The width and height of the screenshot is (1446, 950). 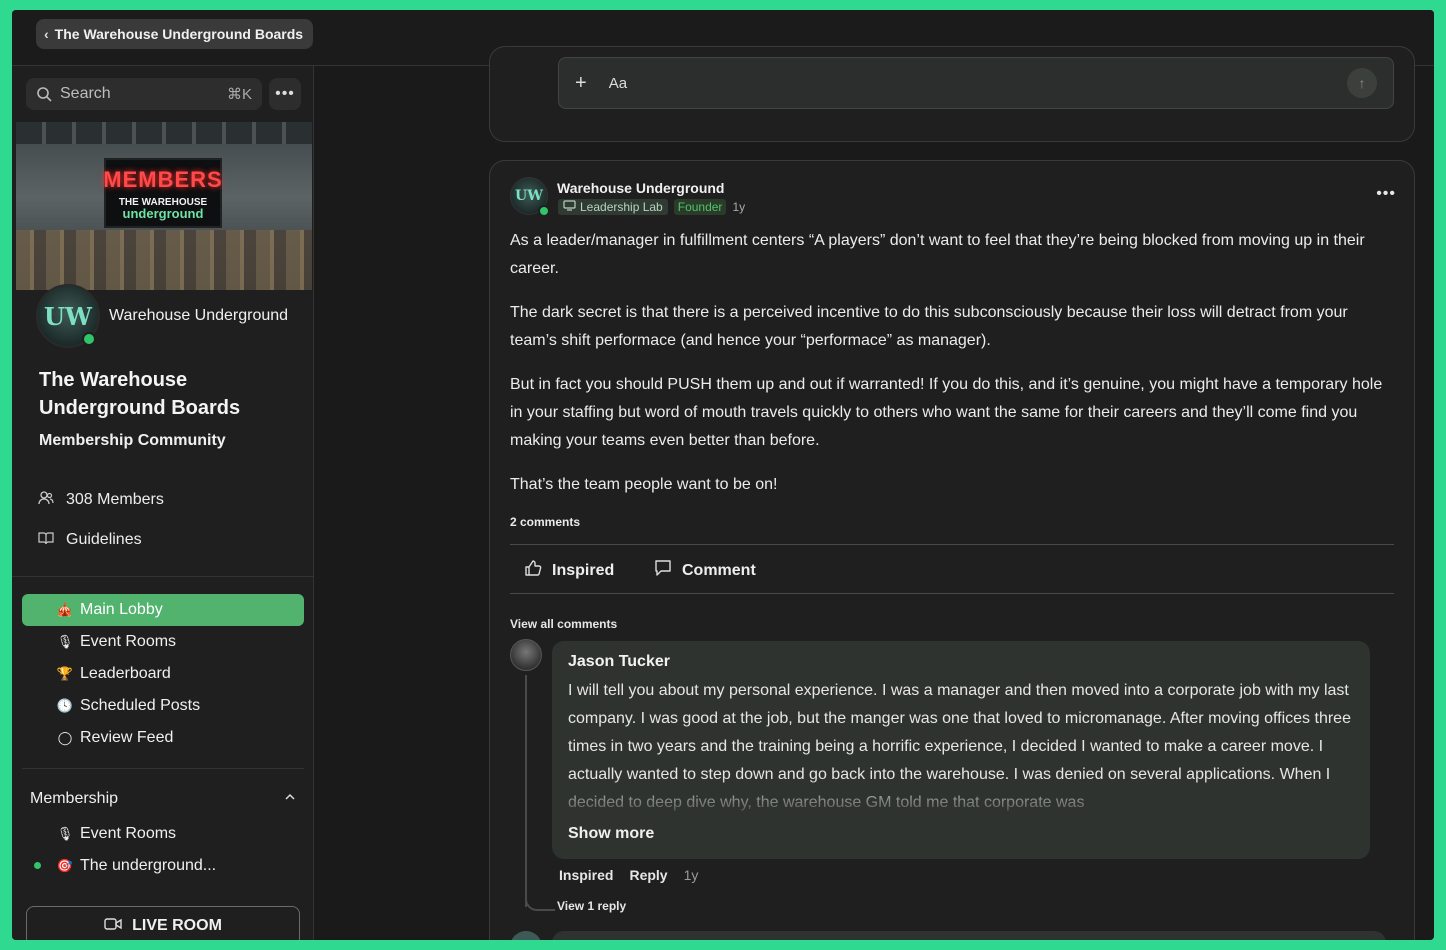 I want to click on sidebar-item-scheduled-posts: 🕓 Scheduled Posts, so click(x=163, y=706).